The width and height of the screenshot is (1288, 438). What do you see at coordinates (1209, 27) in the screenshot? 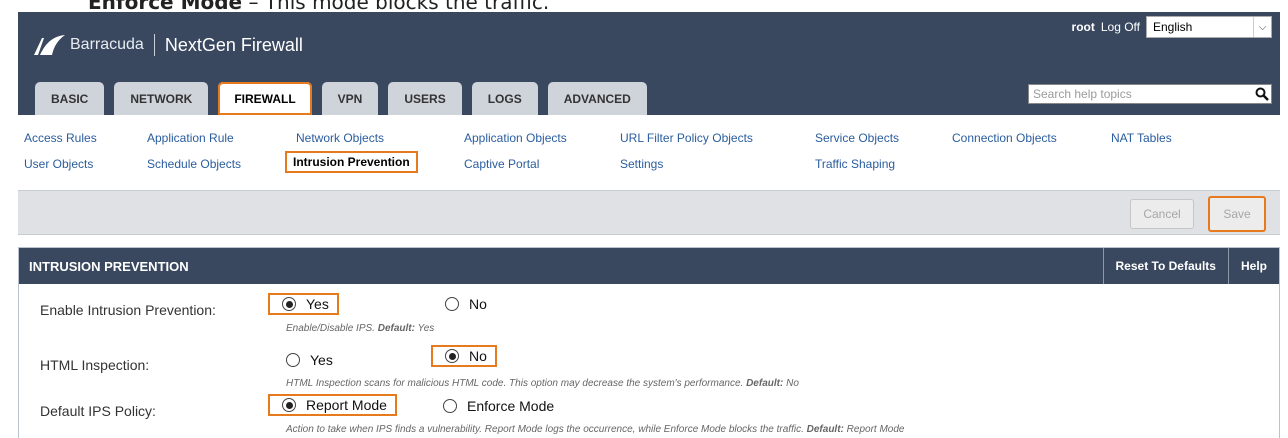
I see `language-select: English ⌵` at bounding box center [1209, 27].